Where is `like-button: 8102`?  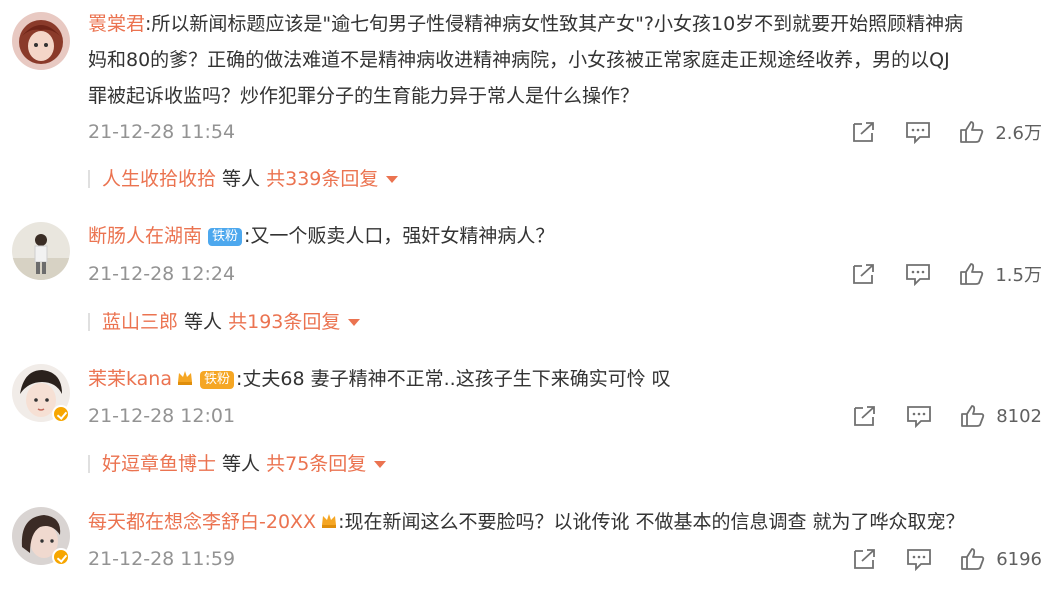
like-button: 8102 is located at coordinates (1001, 416).